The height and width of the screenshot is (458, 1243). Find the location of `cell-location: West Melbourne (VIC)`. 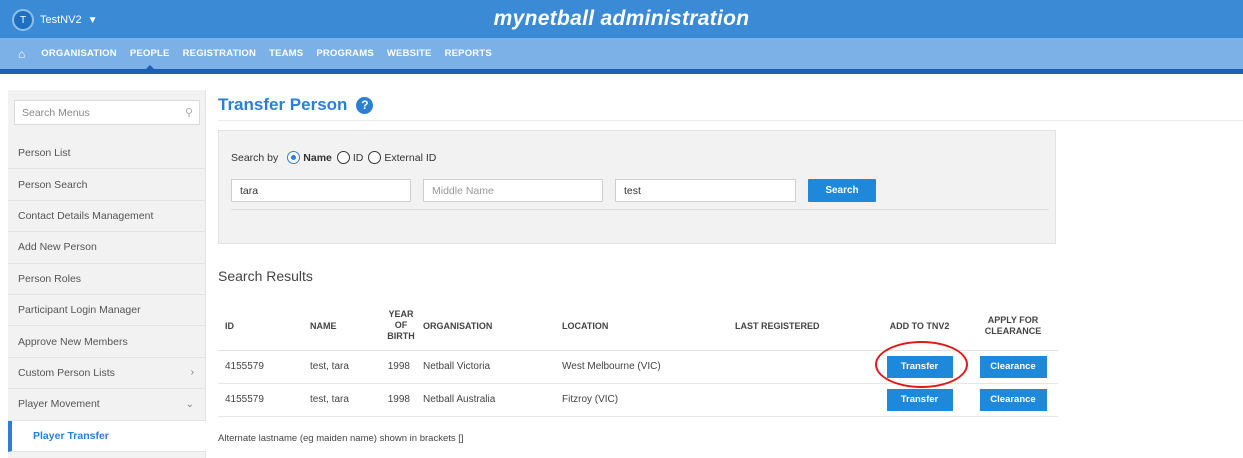

cell-location: West Melbourne (VIC) is located at coordinates (641, 367).